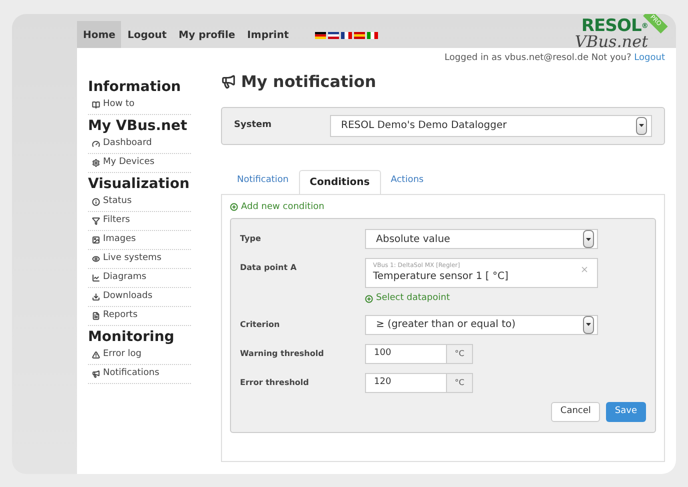 The width and height of the screenshot is (688, 487). Describe the element at coordinates (282, 354) in the screenshot. I see `field-label: Warning threshold` at that location.